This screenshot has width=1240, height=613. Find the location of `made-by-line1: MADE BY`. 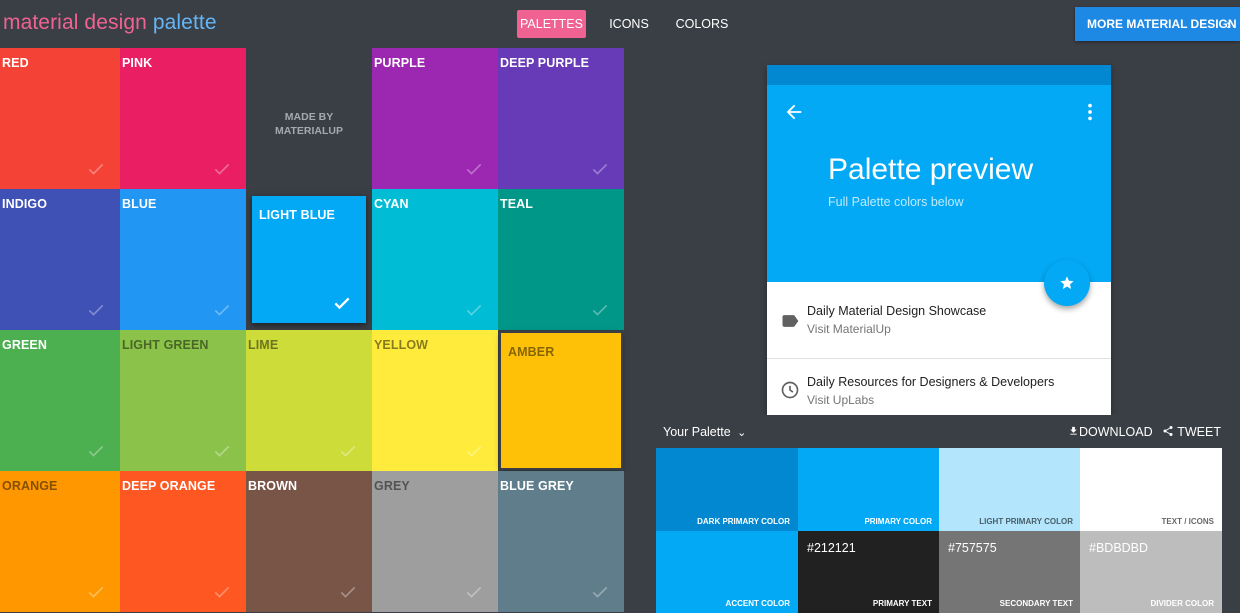

made-by-line1: MADE BY is located at coordinates (309, 117).